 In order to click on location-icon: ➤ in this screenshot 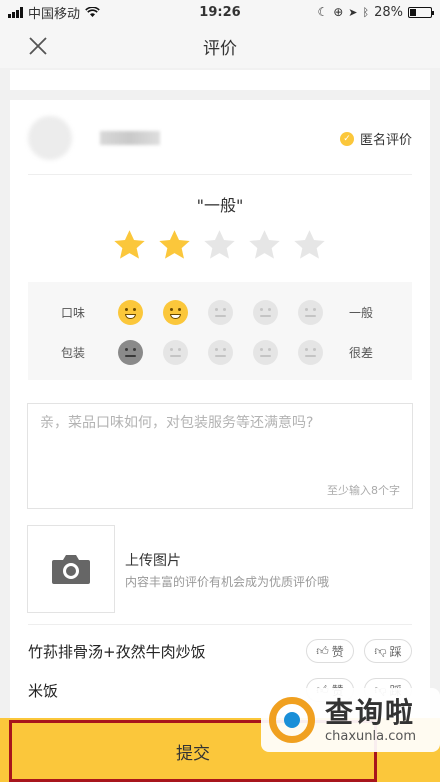, I will do `click(353, 12)`.